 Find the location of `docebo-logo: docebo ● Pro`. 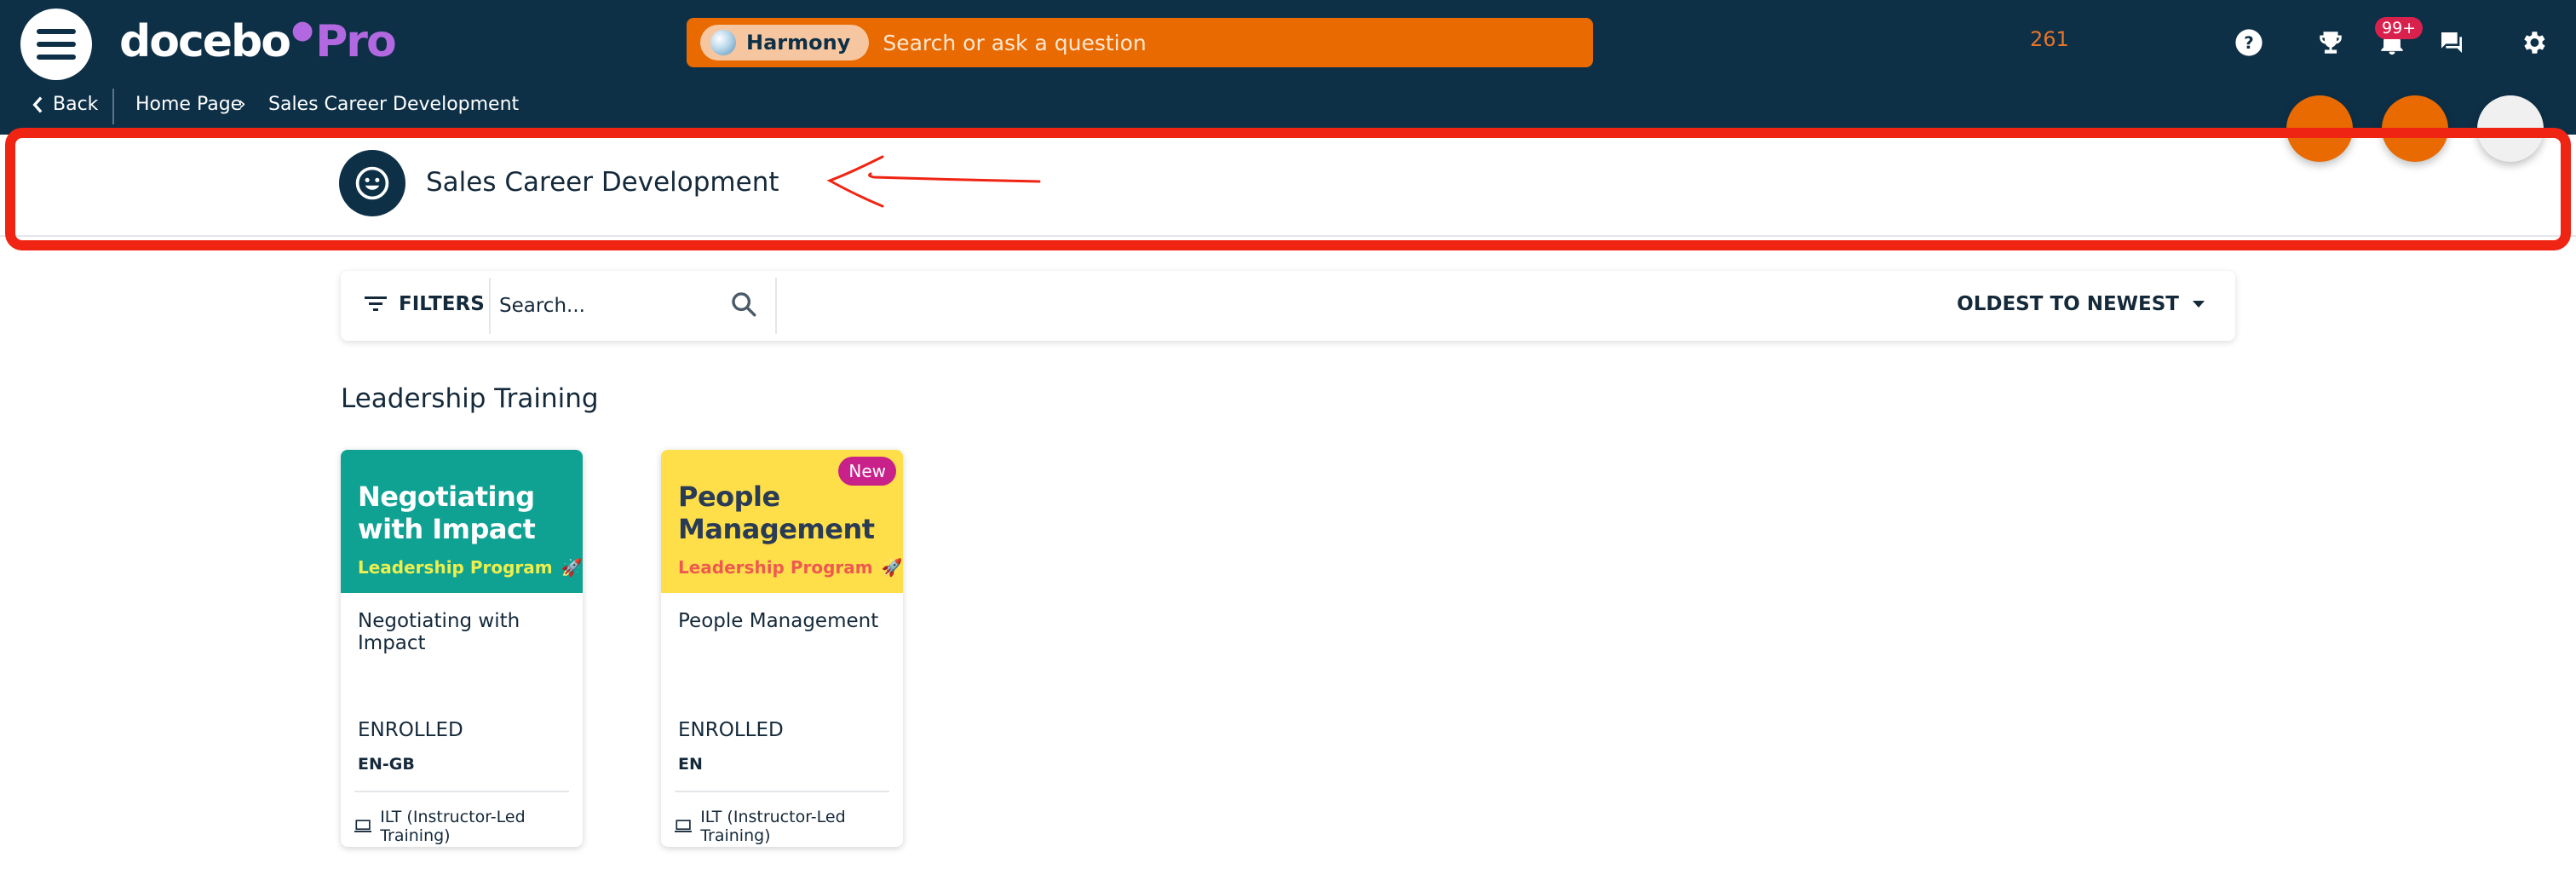

docebo-logo: docebo ● Pro is located at coordinates (258, 42).